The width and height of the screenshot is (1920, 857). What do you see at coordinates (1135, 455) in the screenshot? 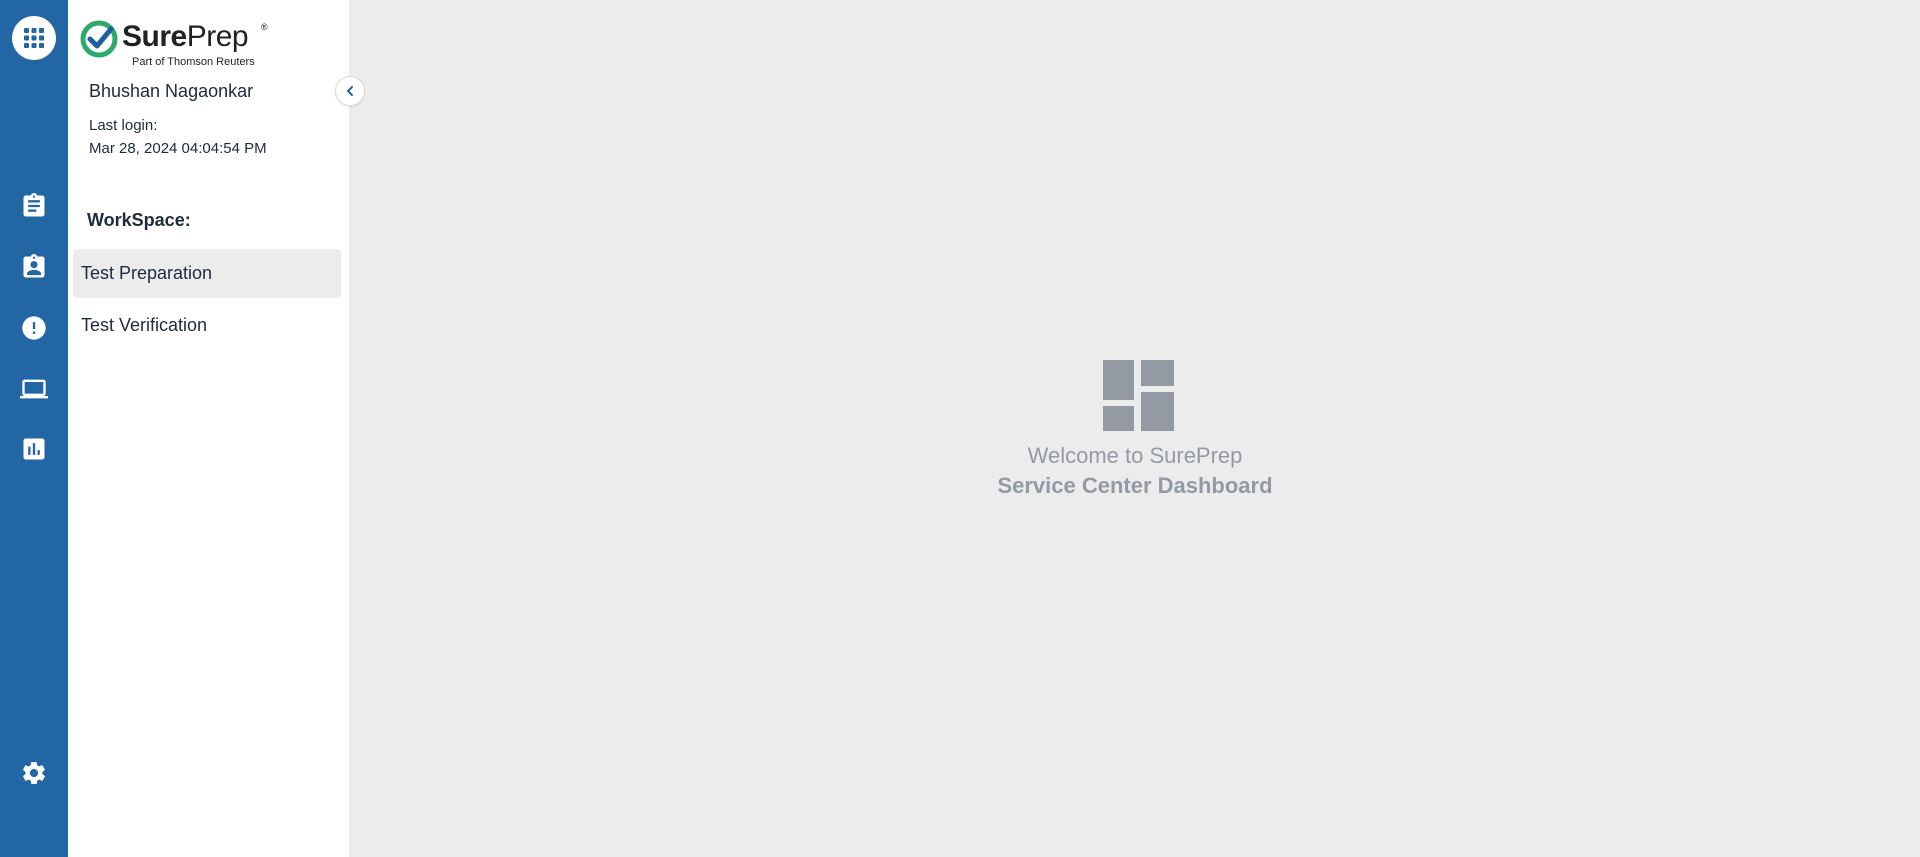
I see `welcome-heading: Welcome to SurePrep` at bounding box center [1135, 455].